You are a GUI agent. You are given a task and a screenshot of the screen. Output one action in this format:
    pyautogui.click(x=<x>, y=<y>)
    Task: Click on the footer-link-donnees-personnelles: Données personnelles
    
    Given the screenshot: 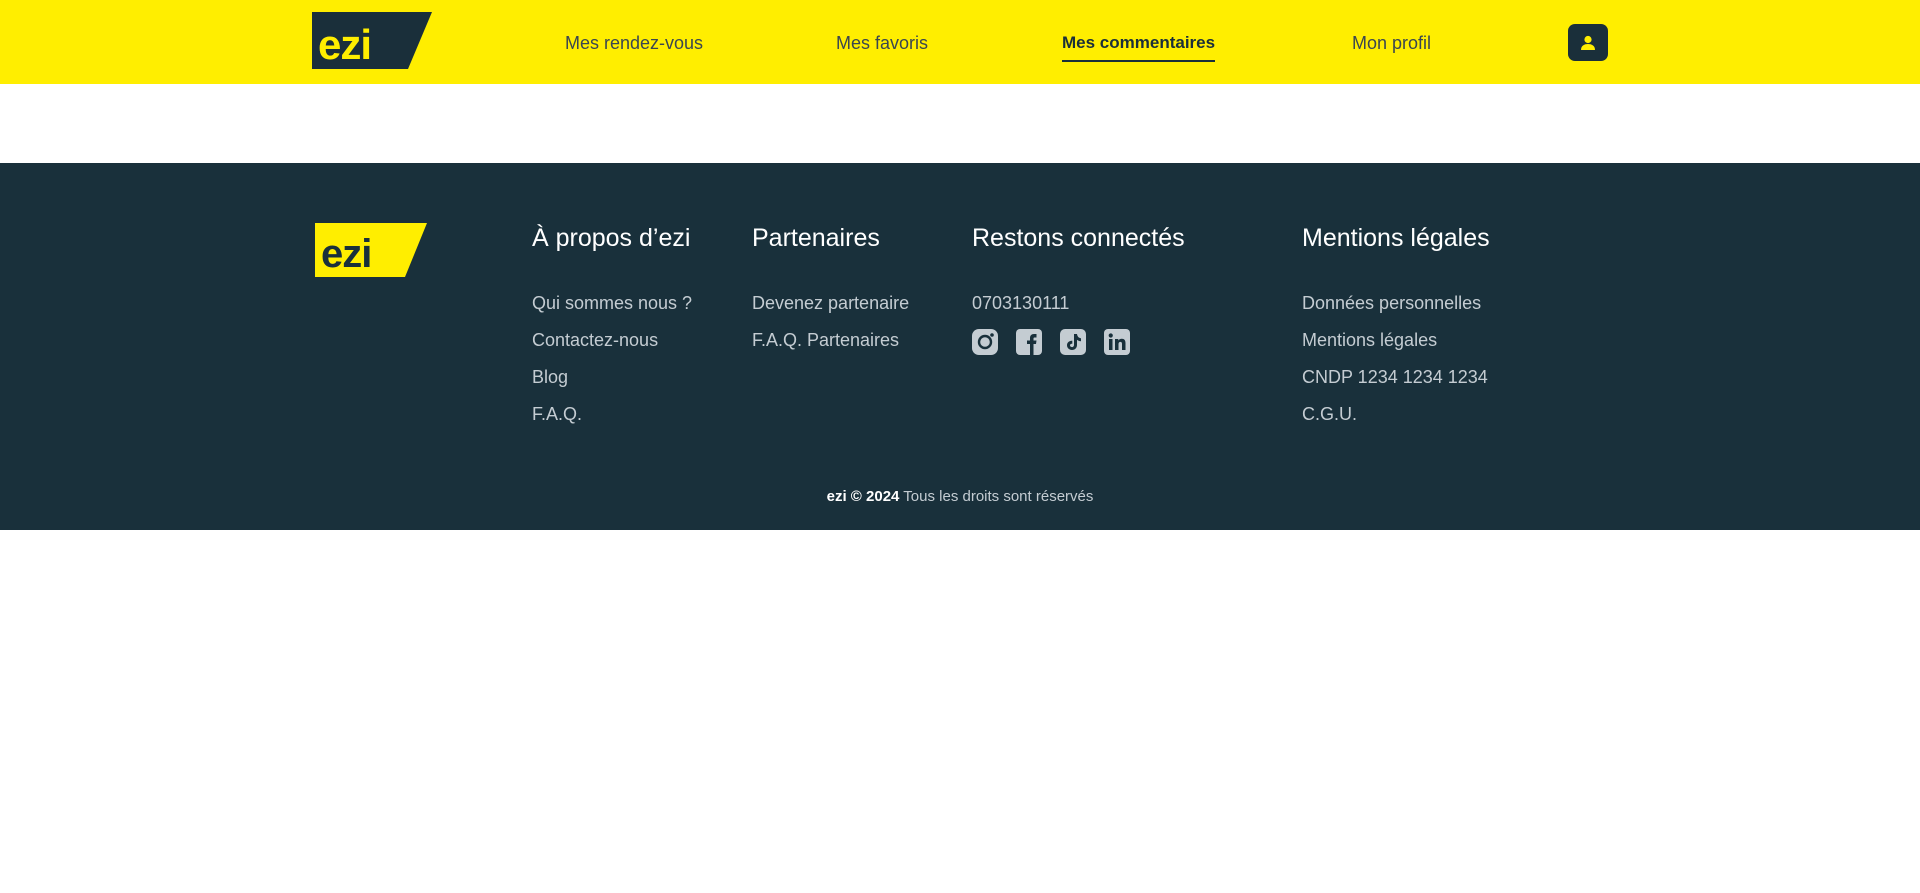 What is the action you would take?
    pyautogui.click(x=1391, y=303)
    